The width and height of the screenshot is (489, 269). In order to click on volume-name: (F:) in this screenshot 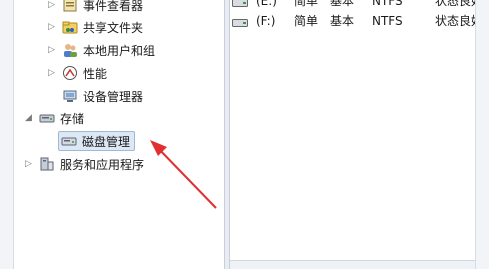, I will do `click(266, 21)`.